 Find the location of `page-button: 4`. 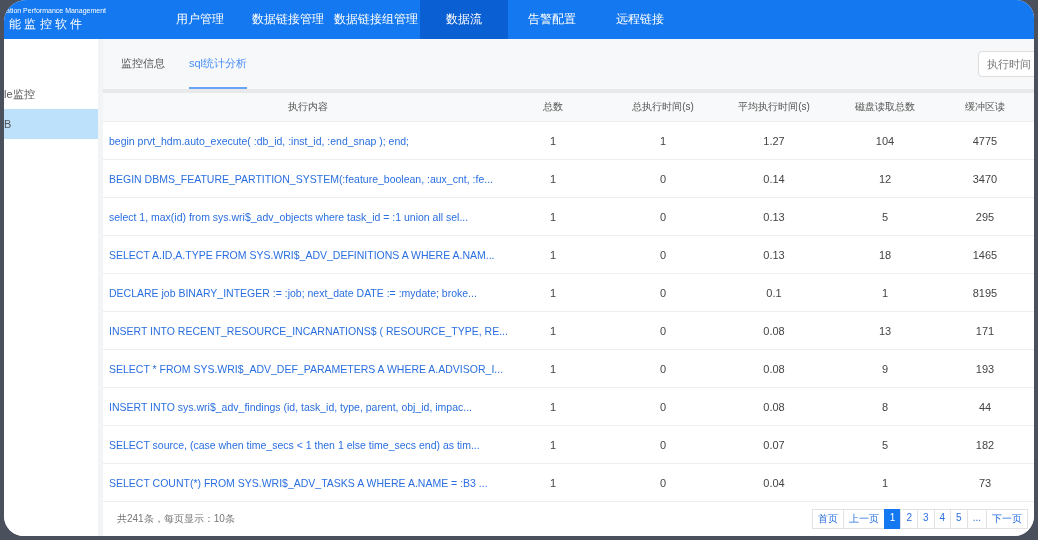

page-button: 4 is located at coordinates (942, 519).